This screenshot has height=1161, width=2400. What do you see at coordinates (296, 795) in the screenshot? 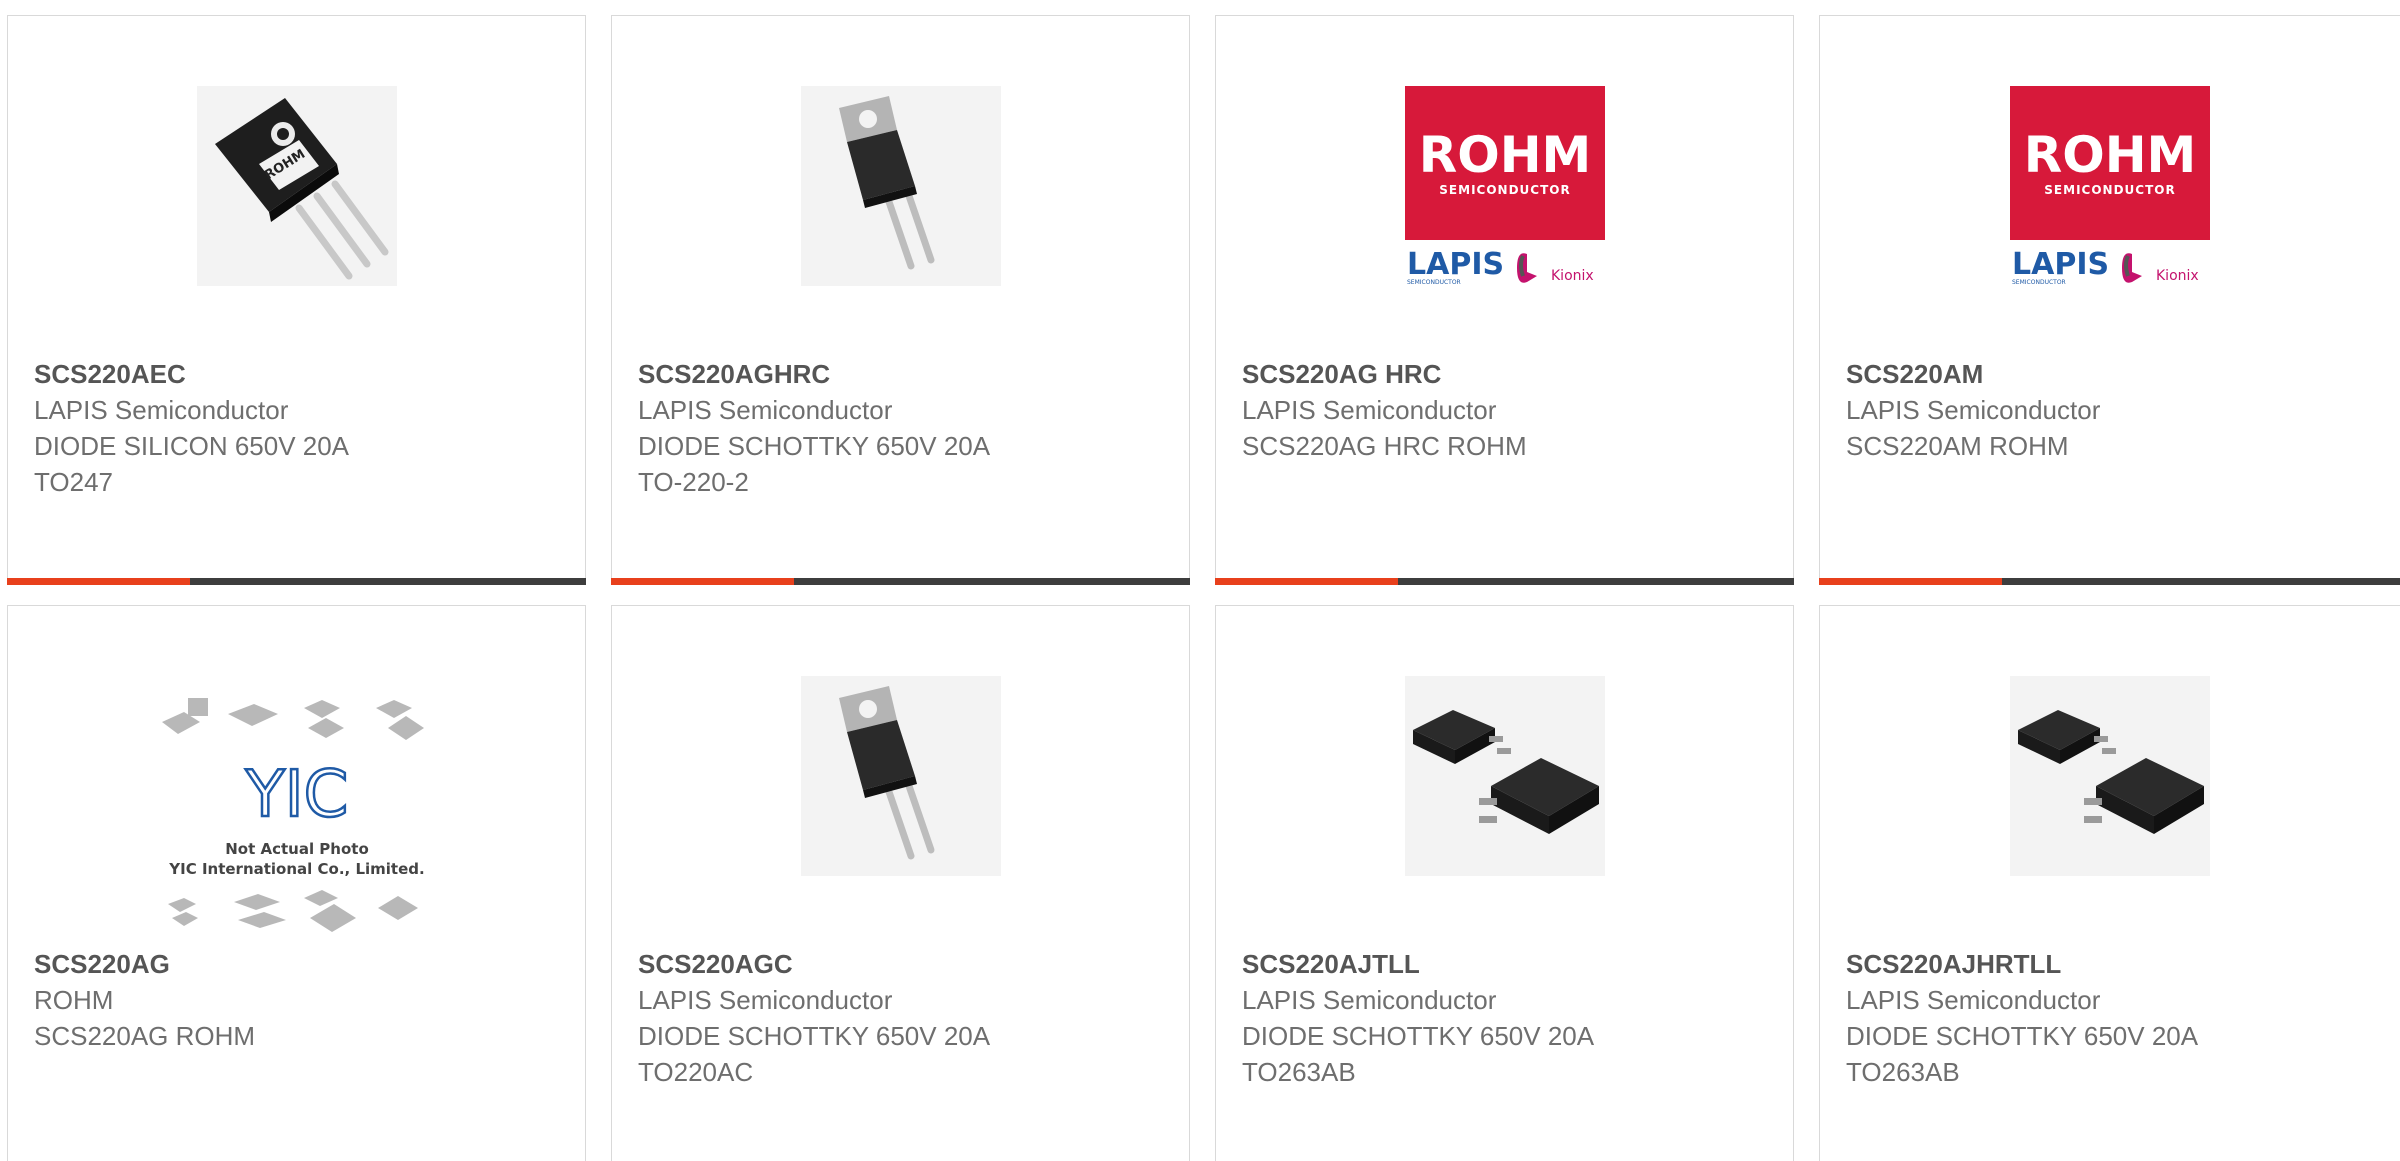
I see `svg-text: YIC` at bounding box center [296, 795].